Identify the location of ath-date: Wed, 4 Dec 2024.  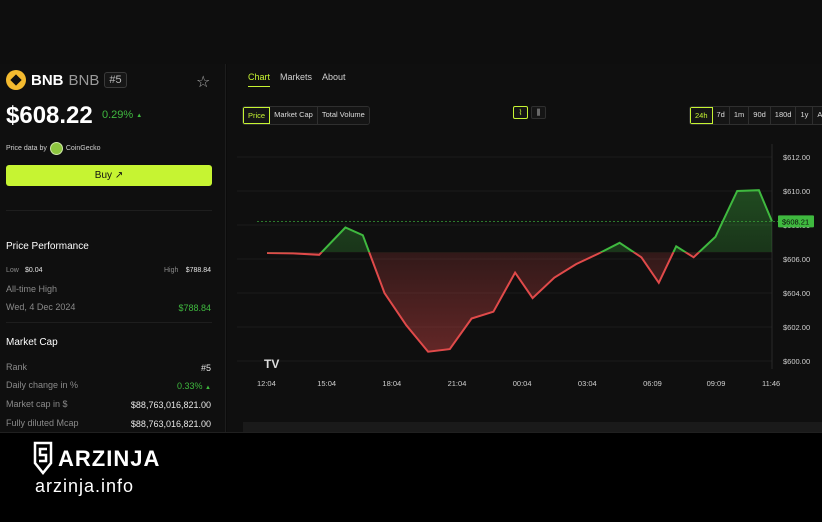
(41, 307).